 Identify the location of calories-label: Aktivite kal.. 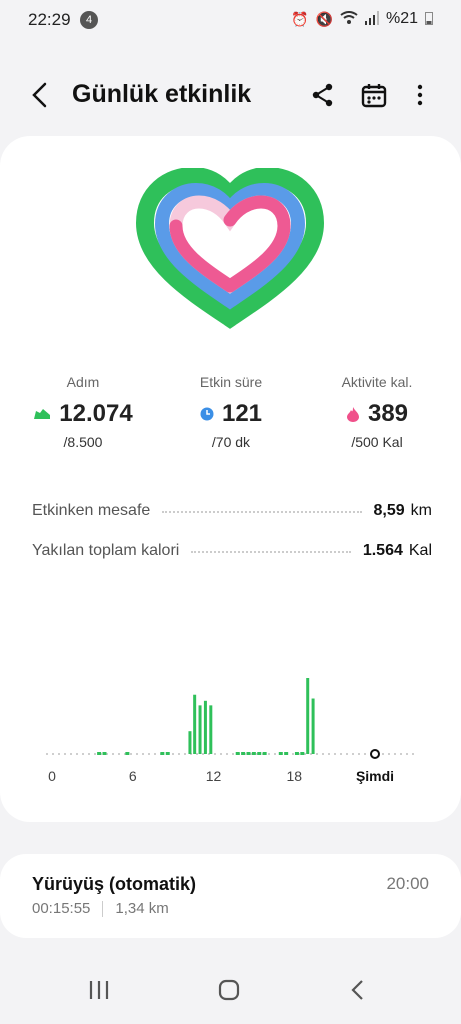
(377, 382).